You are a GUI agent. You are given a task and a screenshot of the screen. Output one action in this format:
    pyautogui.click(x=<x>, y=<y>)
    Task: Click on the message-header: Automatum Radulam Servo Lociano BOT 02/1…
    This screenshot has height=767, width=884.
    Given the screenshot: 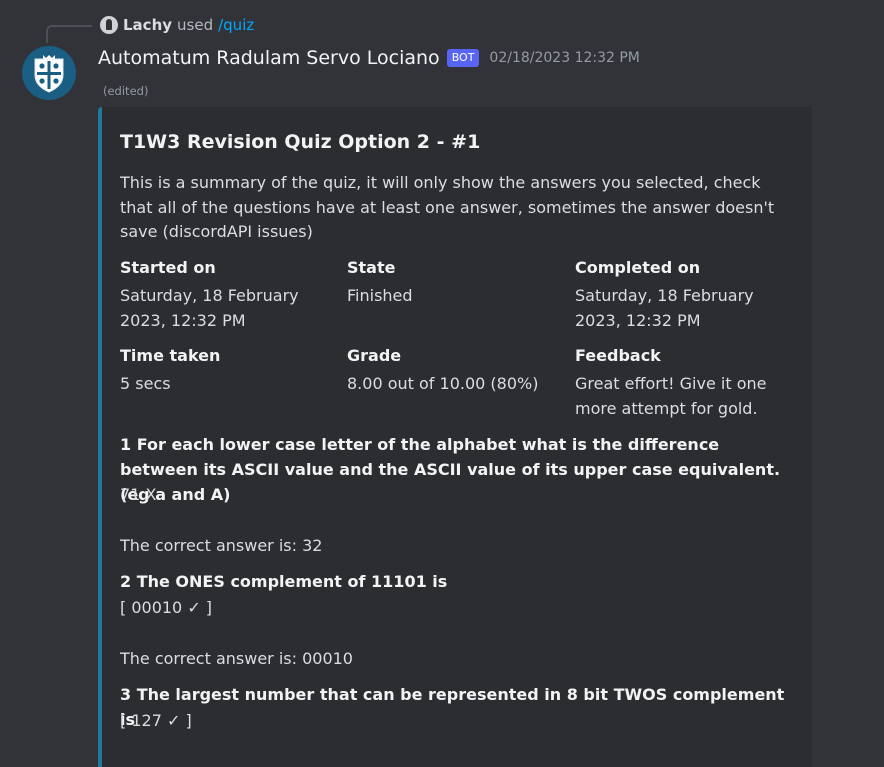 What is the action you would take?
    pyautogui.click(x=369, y=58)
    